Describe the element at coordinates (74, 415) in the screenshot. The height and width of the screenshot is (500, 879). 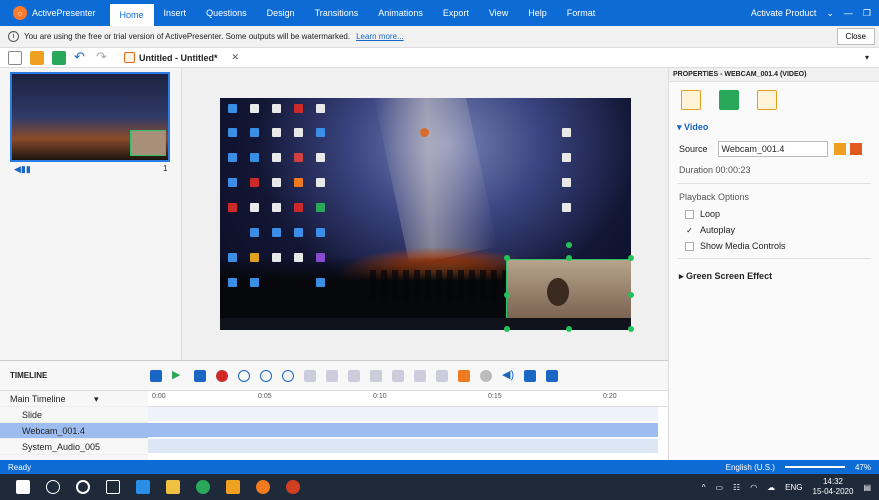
I see `timeline-row: Slide` at that location.